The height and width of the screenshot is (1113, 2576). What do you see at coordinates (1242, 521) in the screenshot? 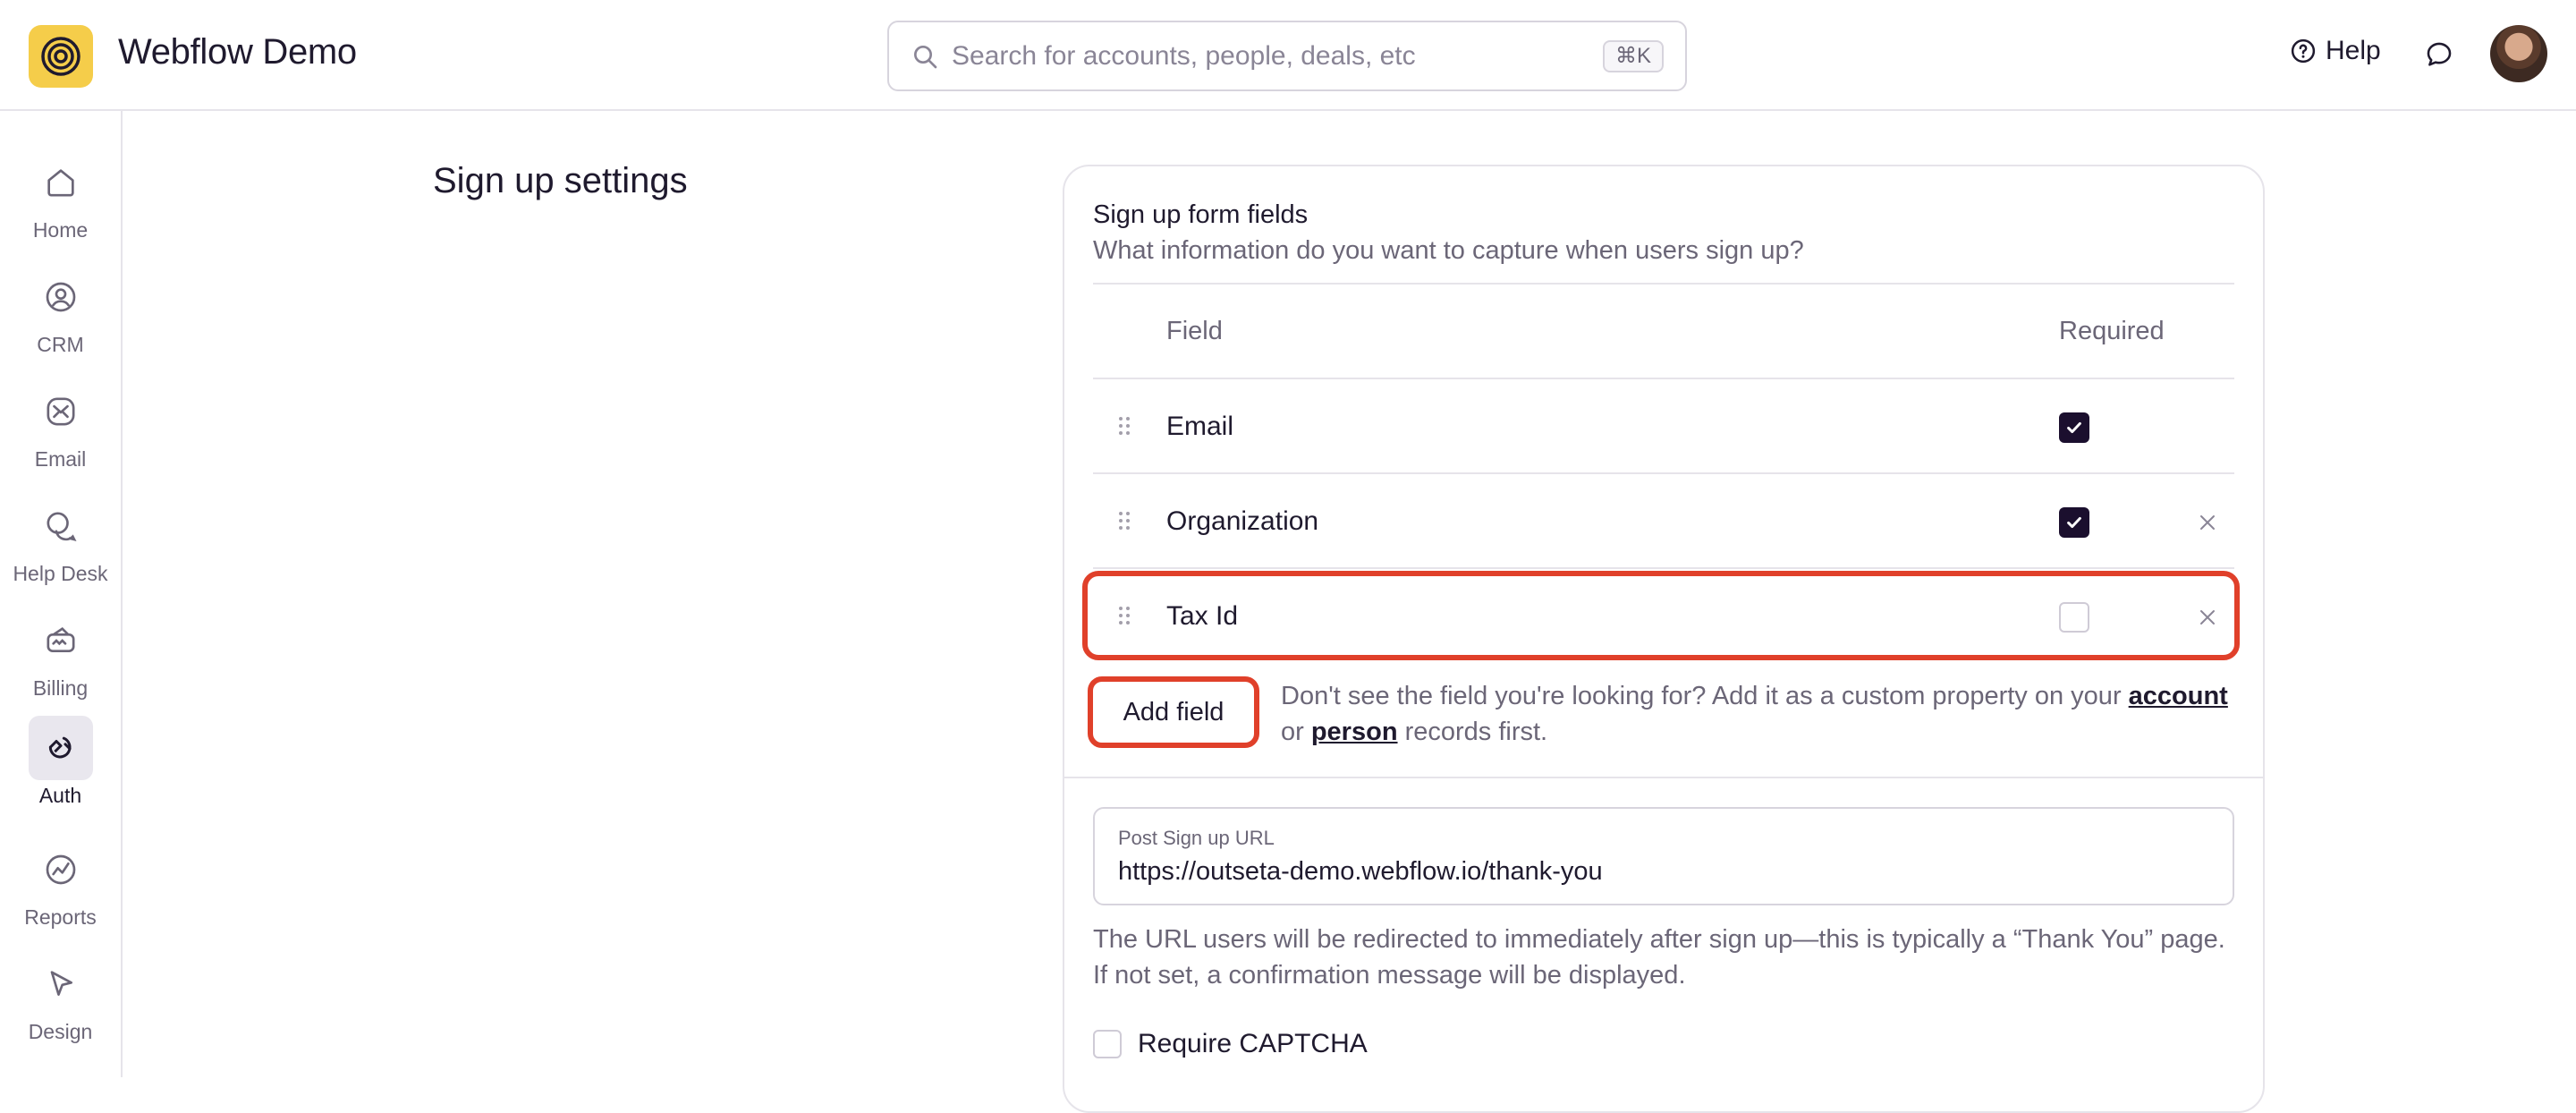
I see `field-name: Organization` at bounding box center [1242, 521].